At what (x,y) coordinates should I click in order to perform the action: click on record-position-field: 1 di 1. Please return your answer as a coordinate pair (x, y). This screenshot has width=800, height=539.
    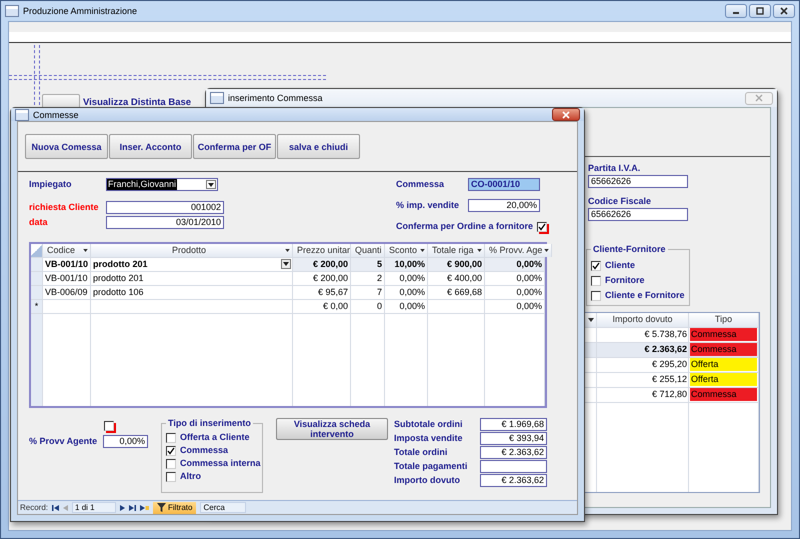
    Looking at the image, I should click on (94, 507).